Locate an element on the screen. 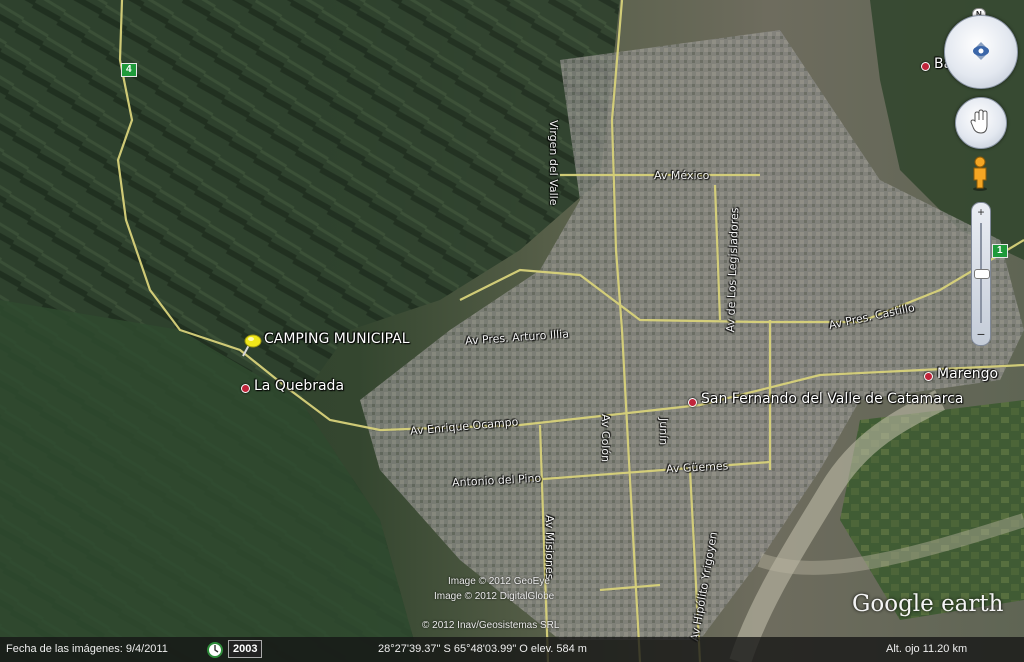  hand-icon is located at coordinates (979, 121).